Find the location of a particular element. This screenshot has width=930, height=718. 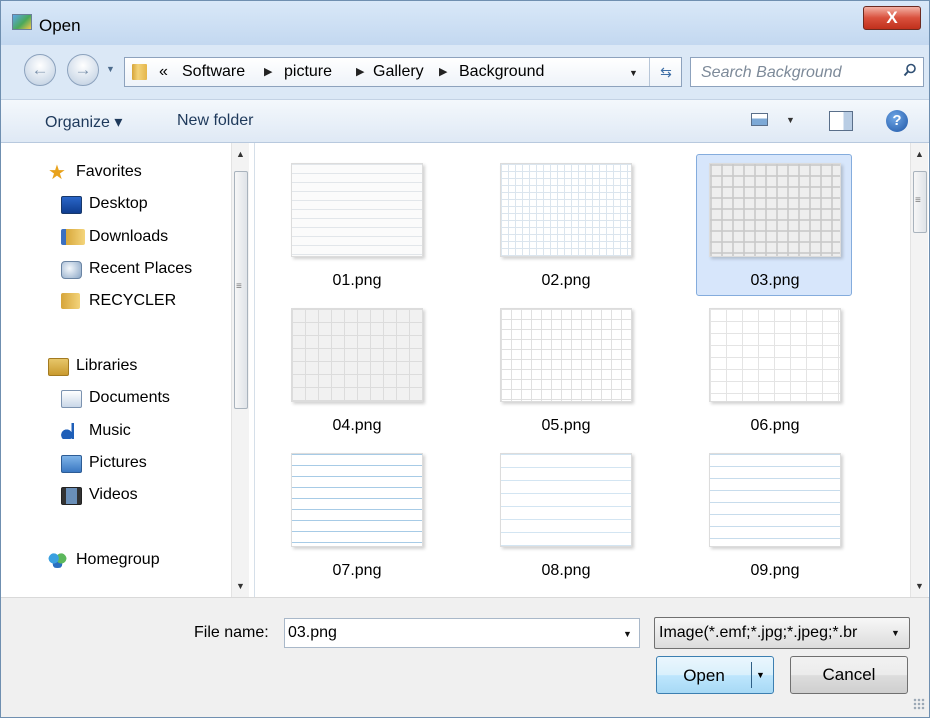

file-name-label: 04.png is located at coordinates (357, 425).